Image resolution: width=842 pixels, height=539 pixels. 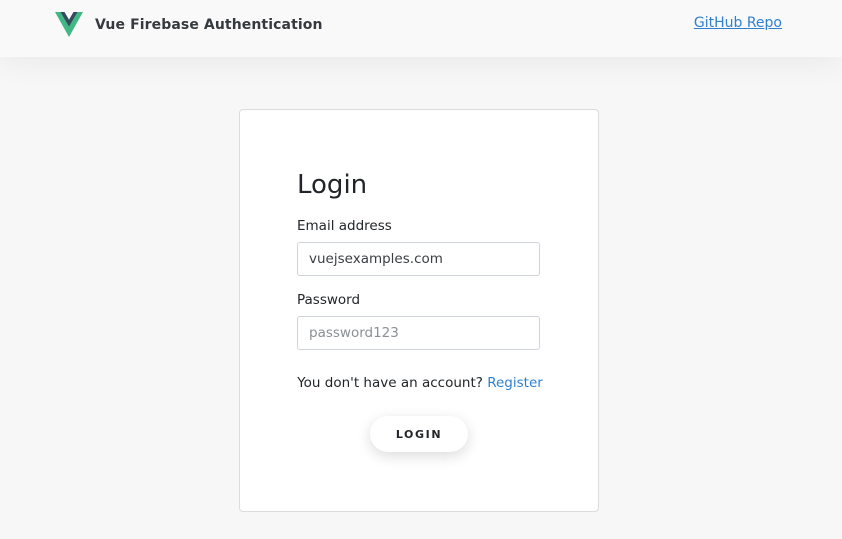 I want to click on email-field, so click(x=418, y=259).